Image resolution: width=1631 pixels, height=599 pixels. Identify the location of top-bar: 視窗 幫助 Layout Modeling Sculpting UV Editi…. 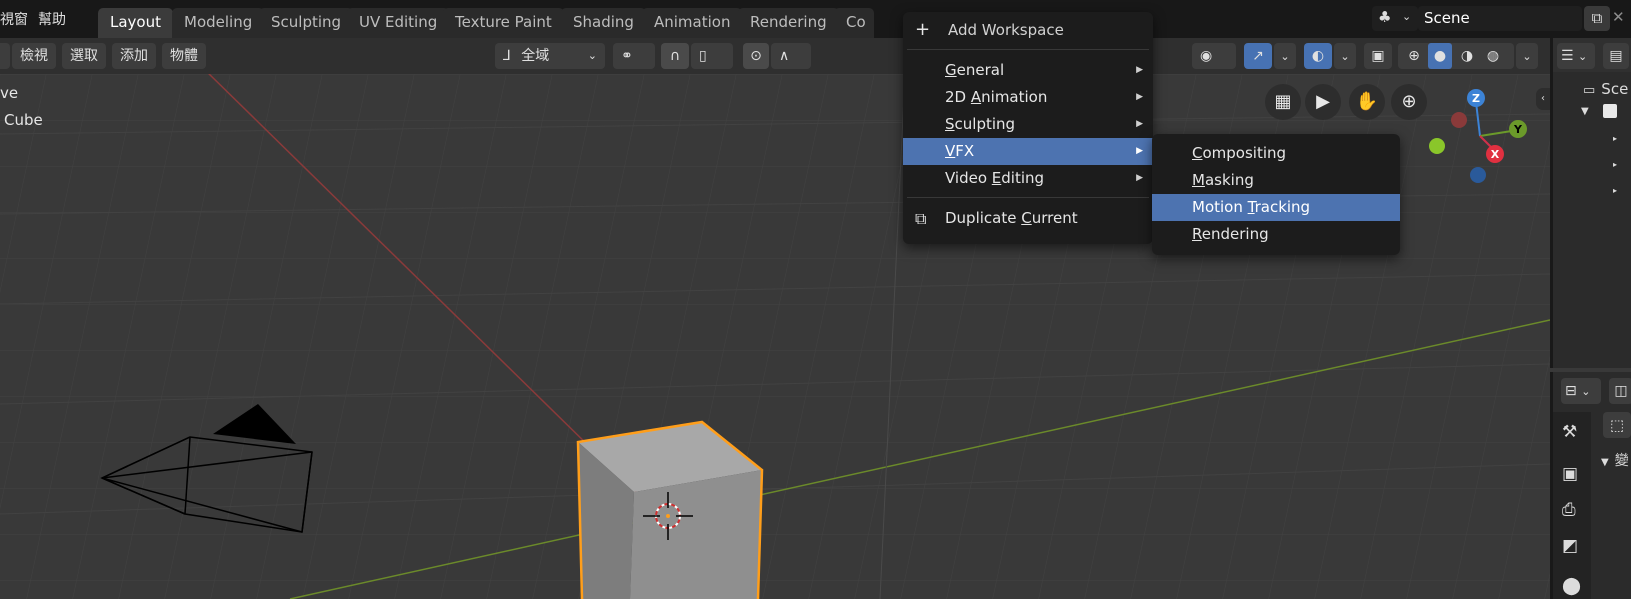
(815, 19).